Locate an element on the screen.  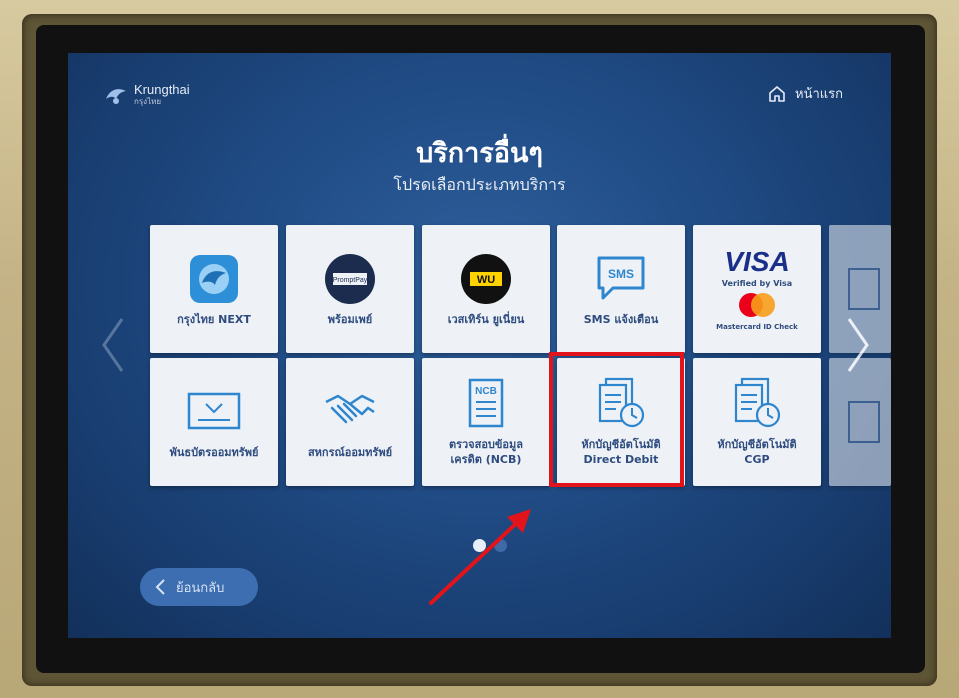
pagination-dot is located at coordinates (500, 545).